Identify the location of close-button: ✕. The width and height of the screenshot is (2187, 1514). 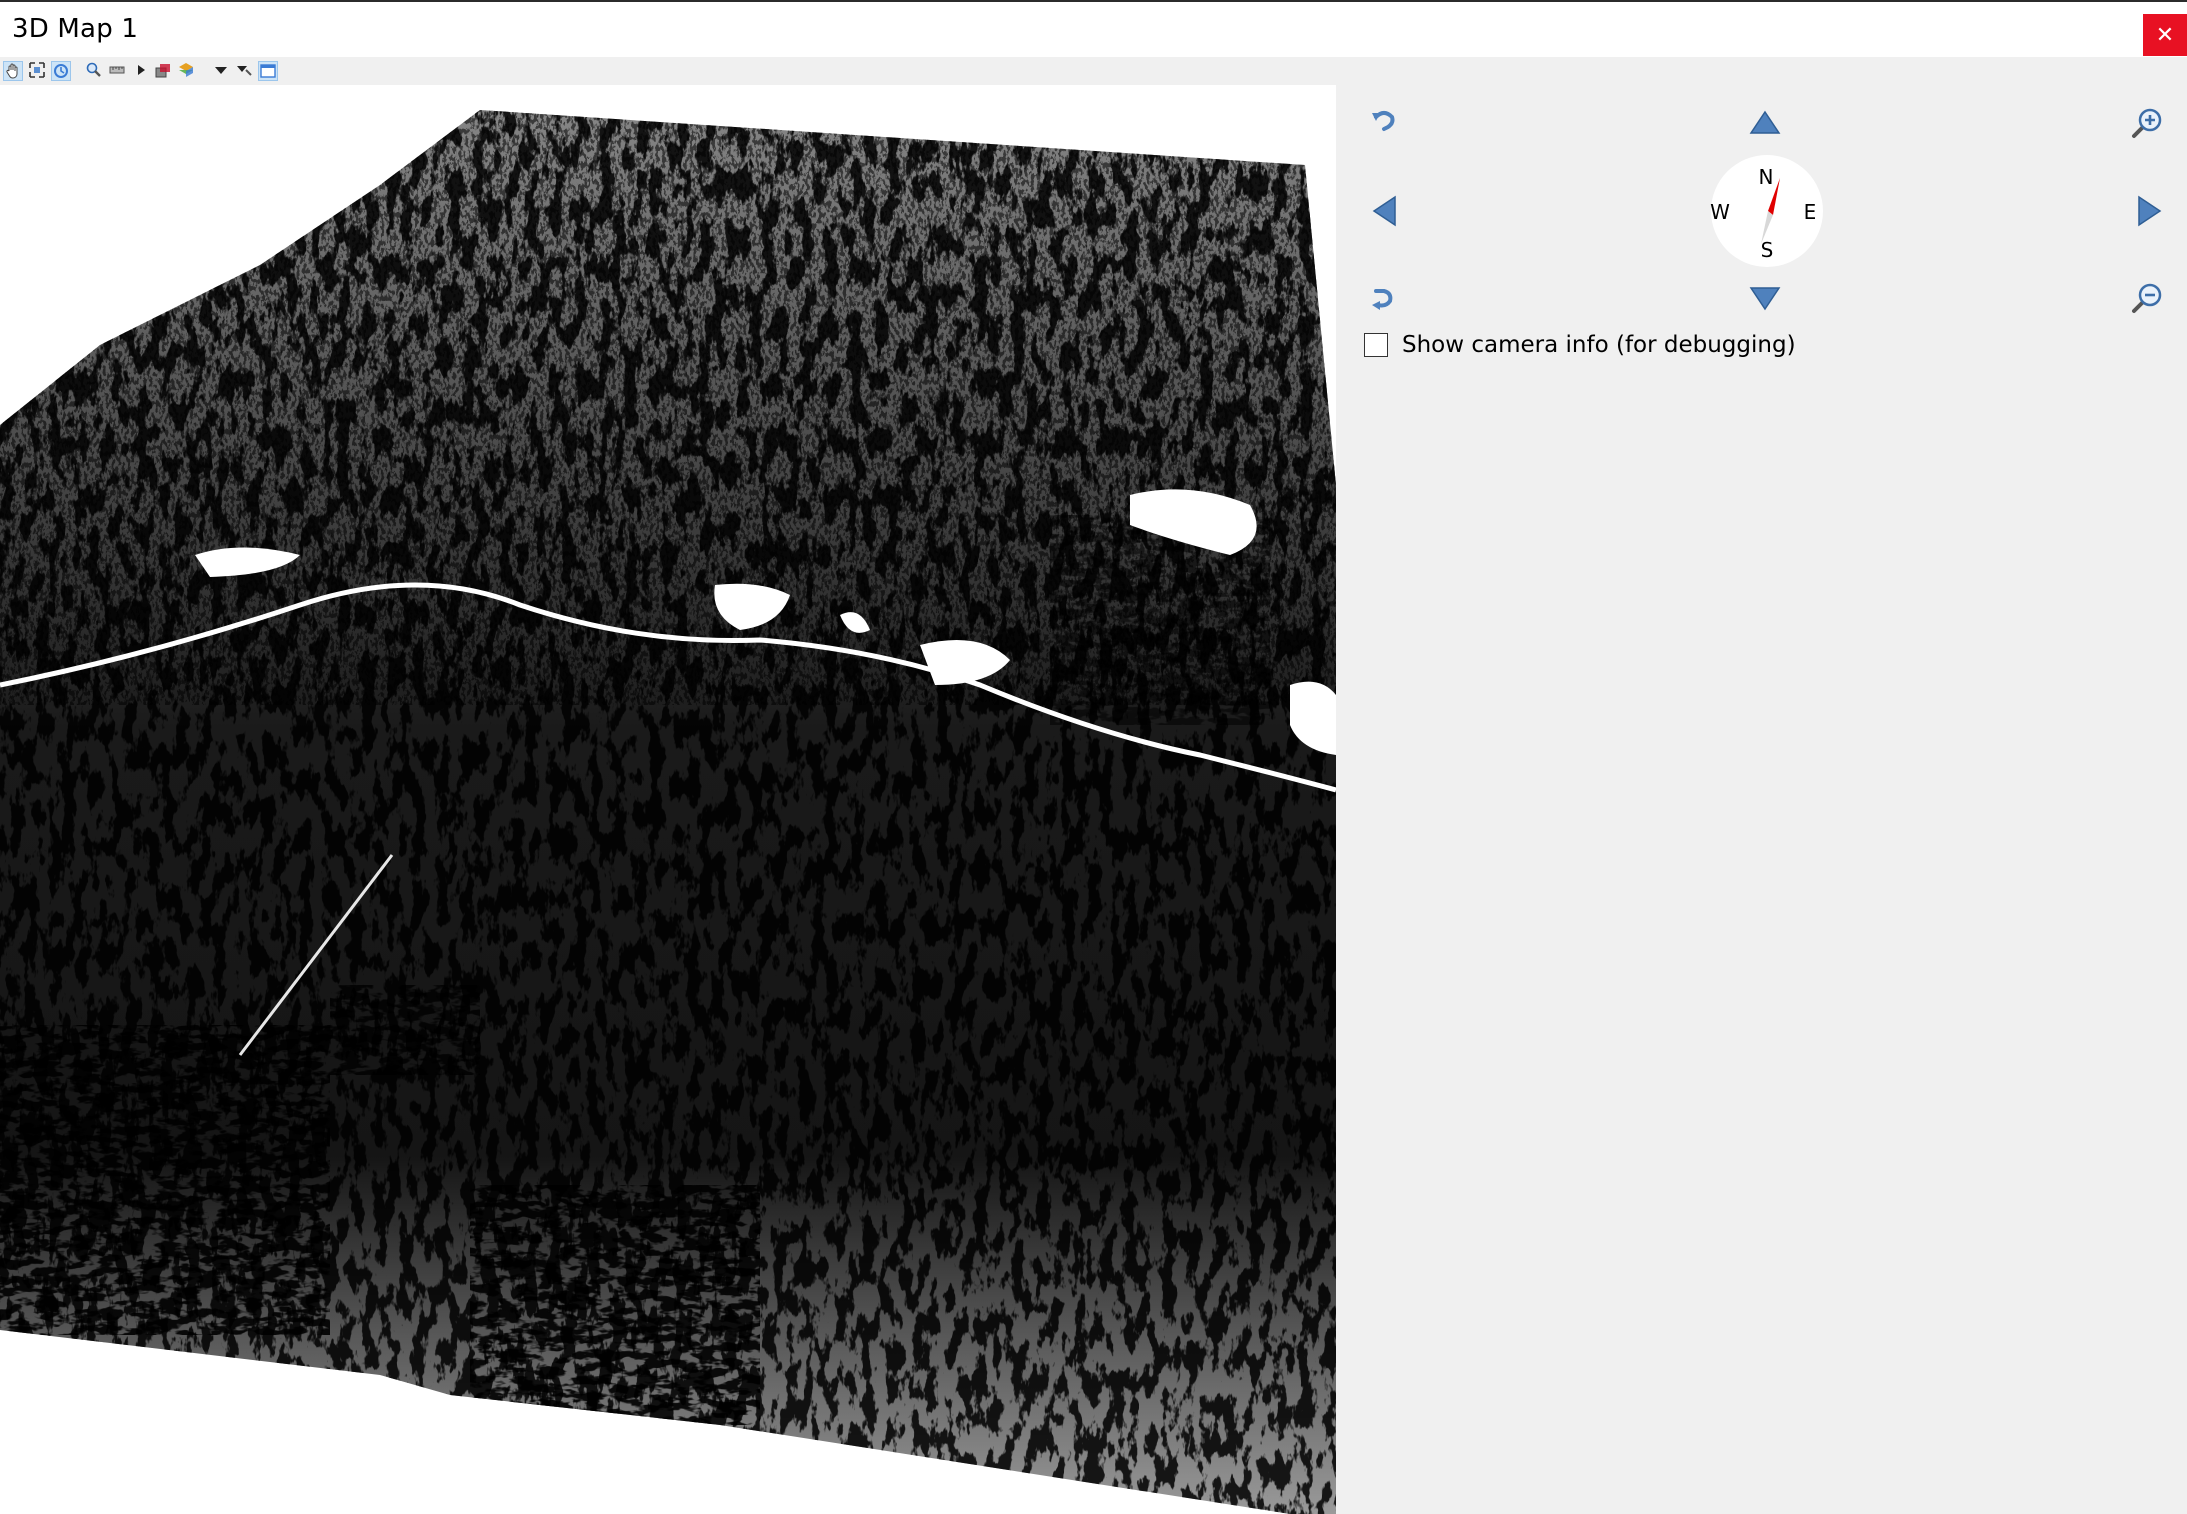
(2165, 35).